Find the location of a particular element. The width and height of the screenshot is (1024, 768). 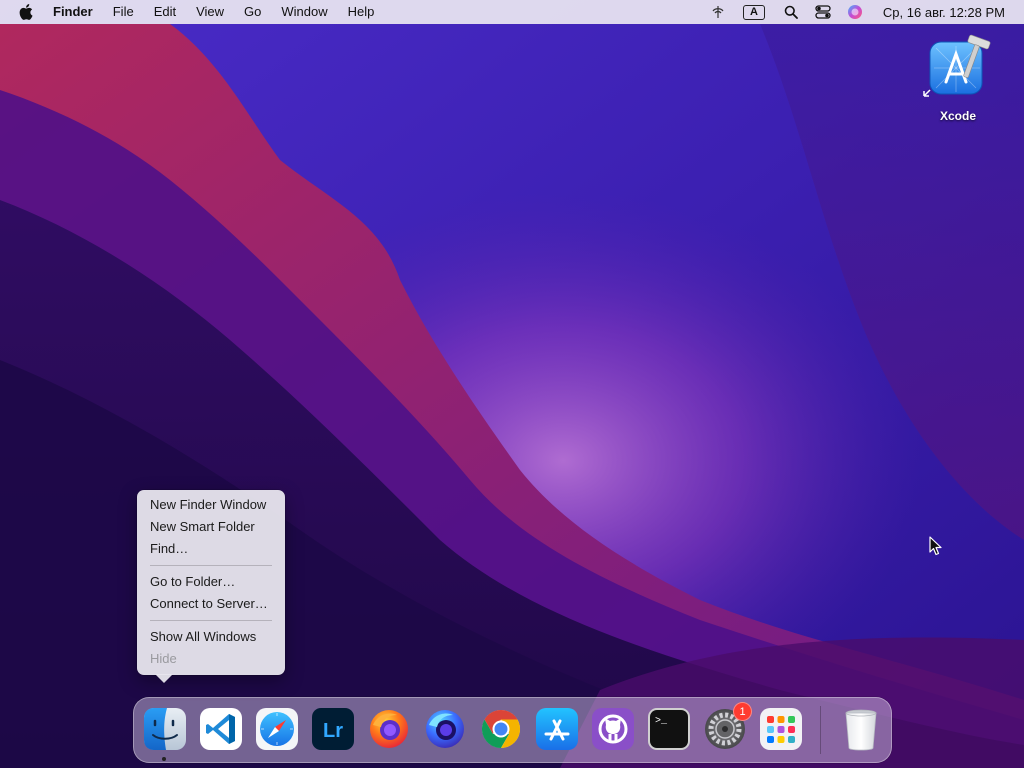

spotlight-search-icon is located at coordinates (791, 12).